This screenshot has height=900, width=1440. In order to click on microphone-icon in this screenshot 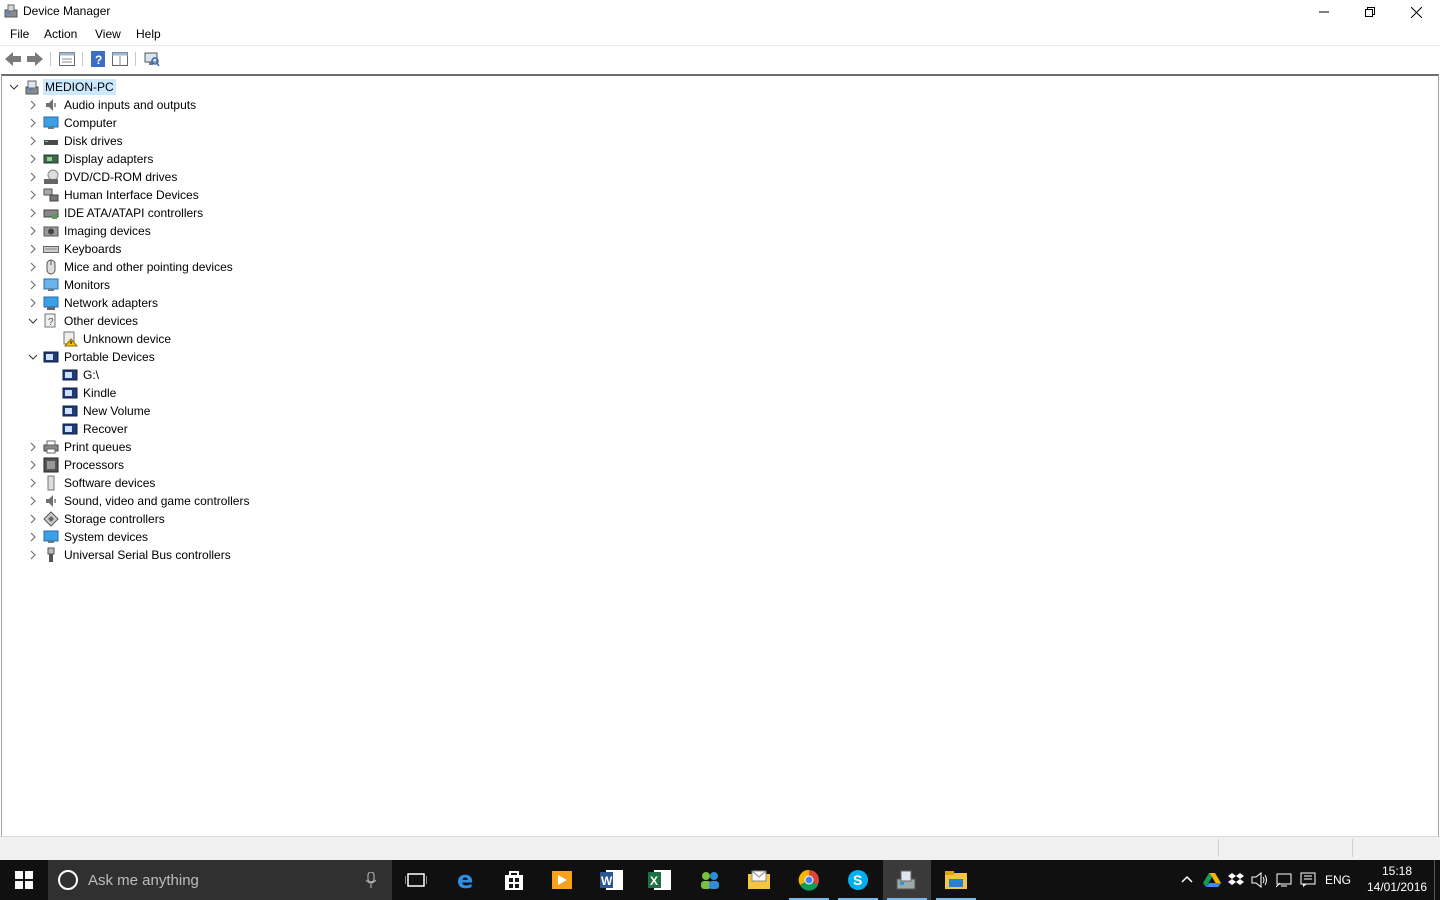, I will do `click(371, 880)`.